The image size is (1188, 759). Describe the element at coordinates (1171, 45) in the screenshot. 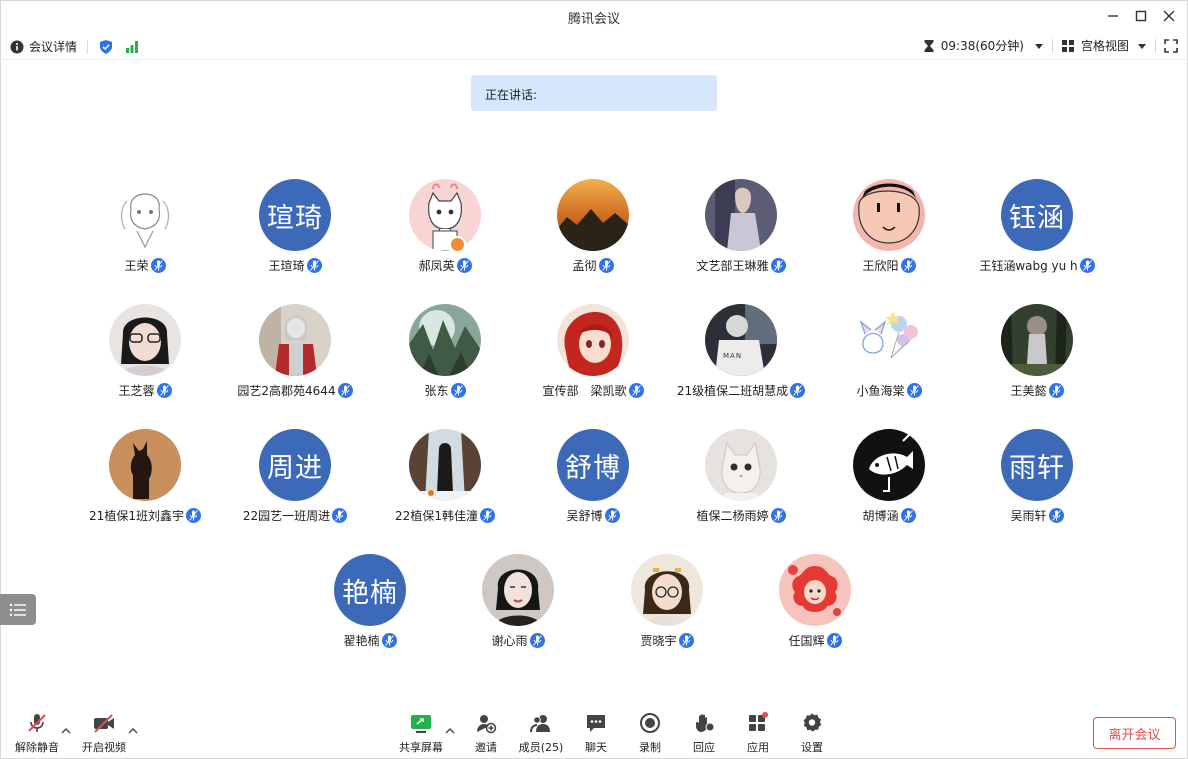

I see `fullscreen-icon` at that location.